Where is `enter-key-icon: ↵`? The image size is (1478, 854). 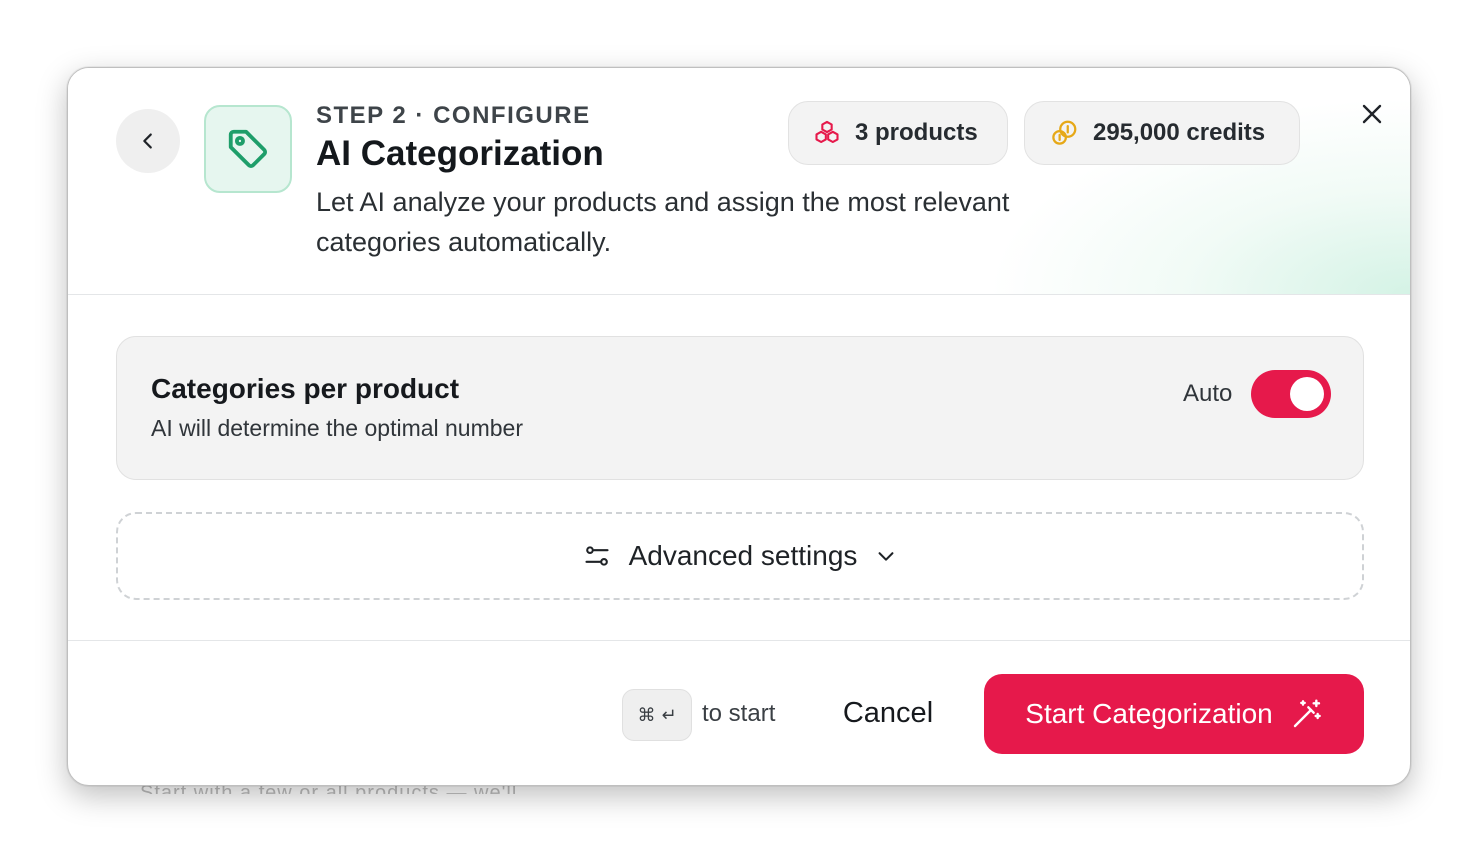 enter-key-icon: ↵ is located at coordinates (669, 715).